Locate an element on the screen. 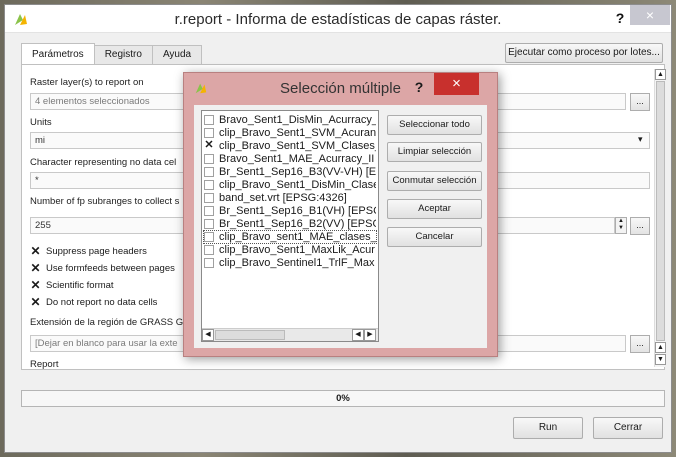 The image size is (676, 457). list-item-label: Br_Sent1_Sep16_B3(VV-VH) [E is located at coordinates (297, 172).